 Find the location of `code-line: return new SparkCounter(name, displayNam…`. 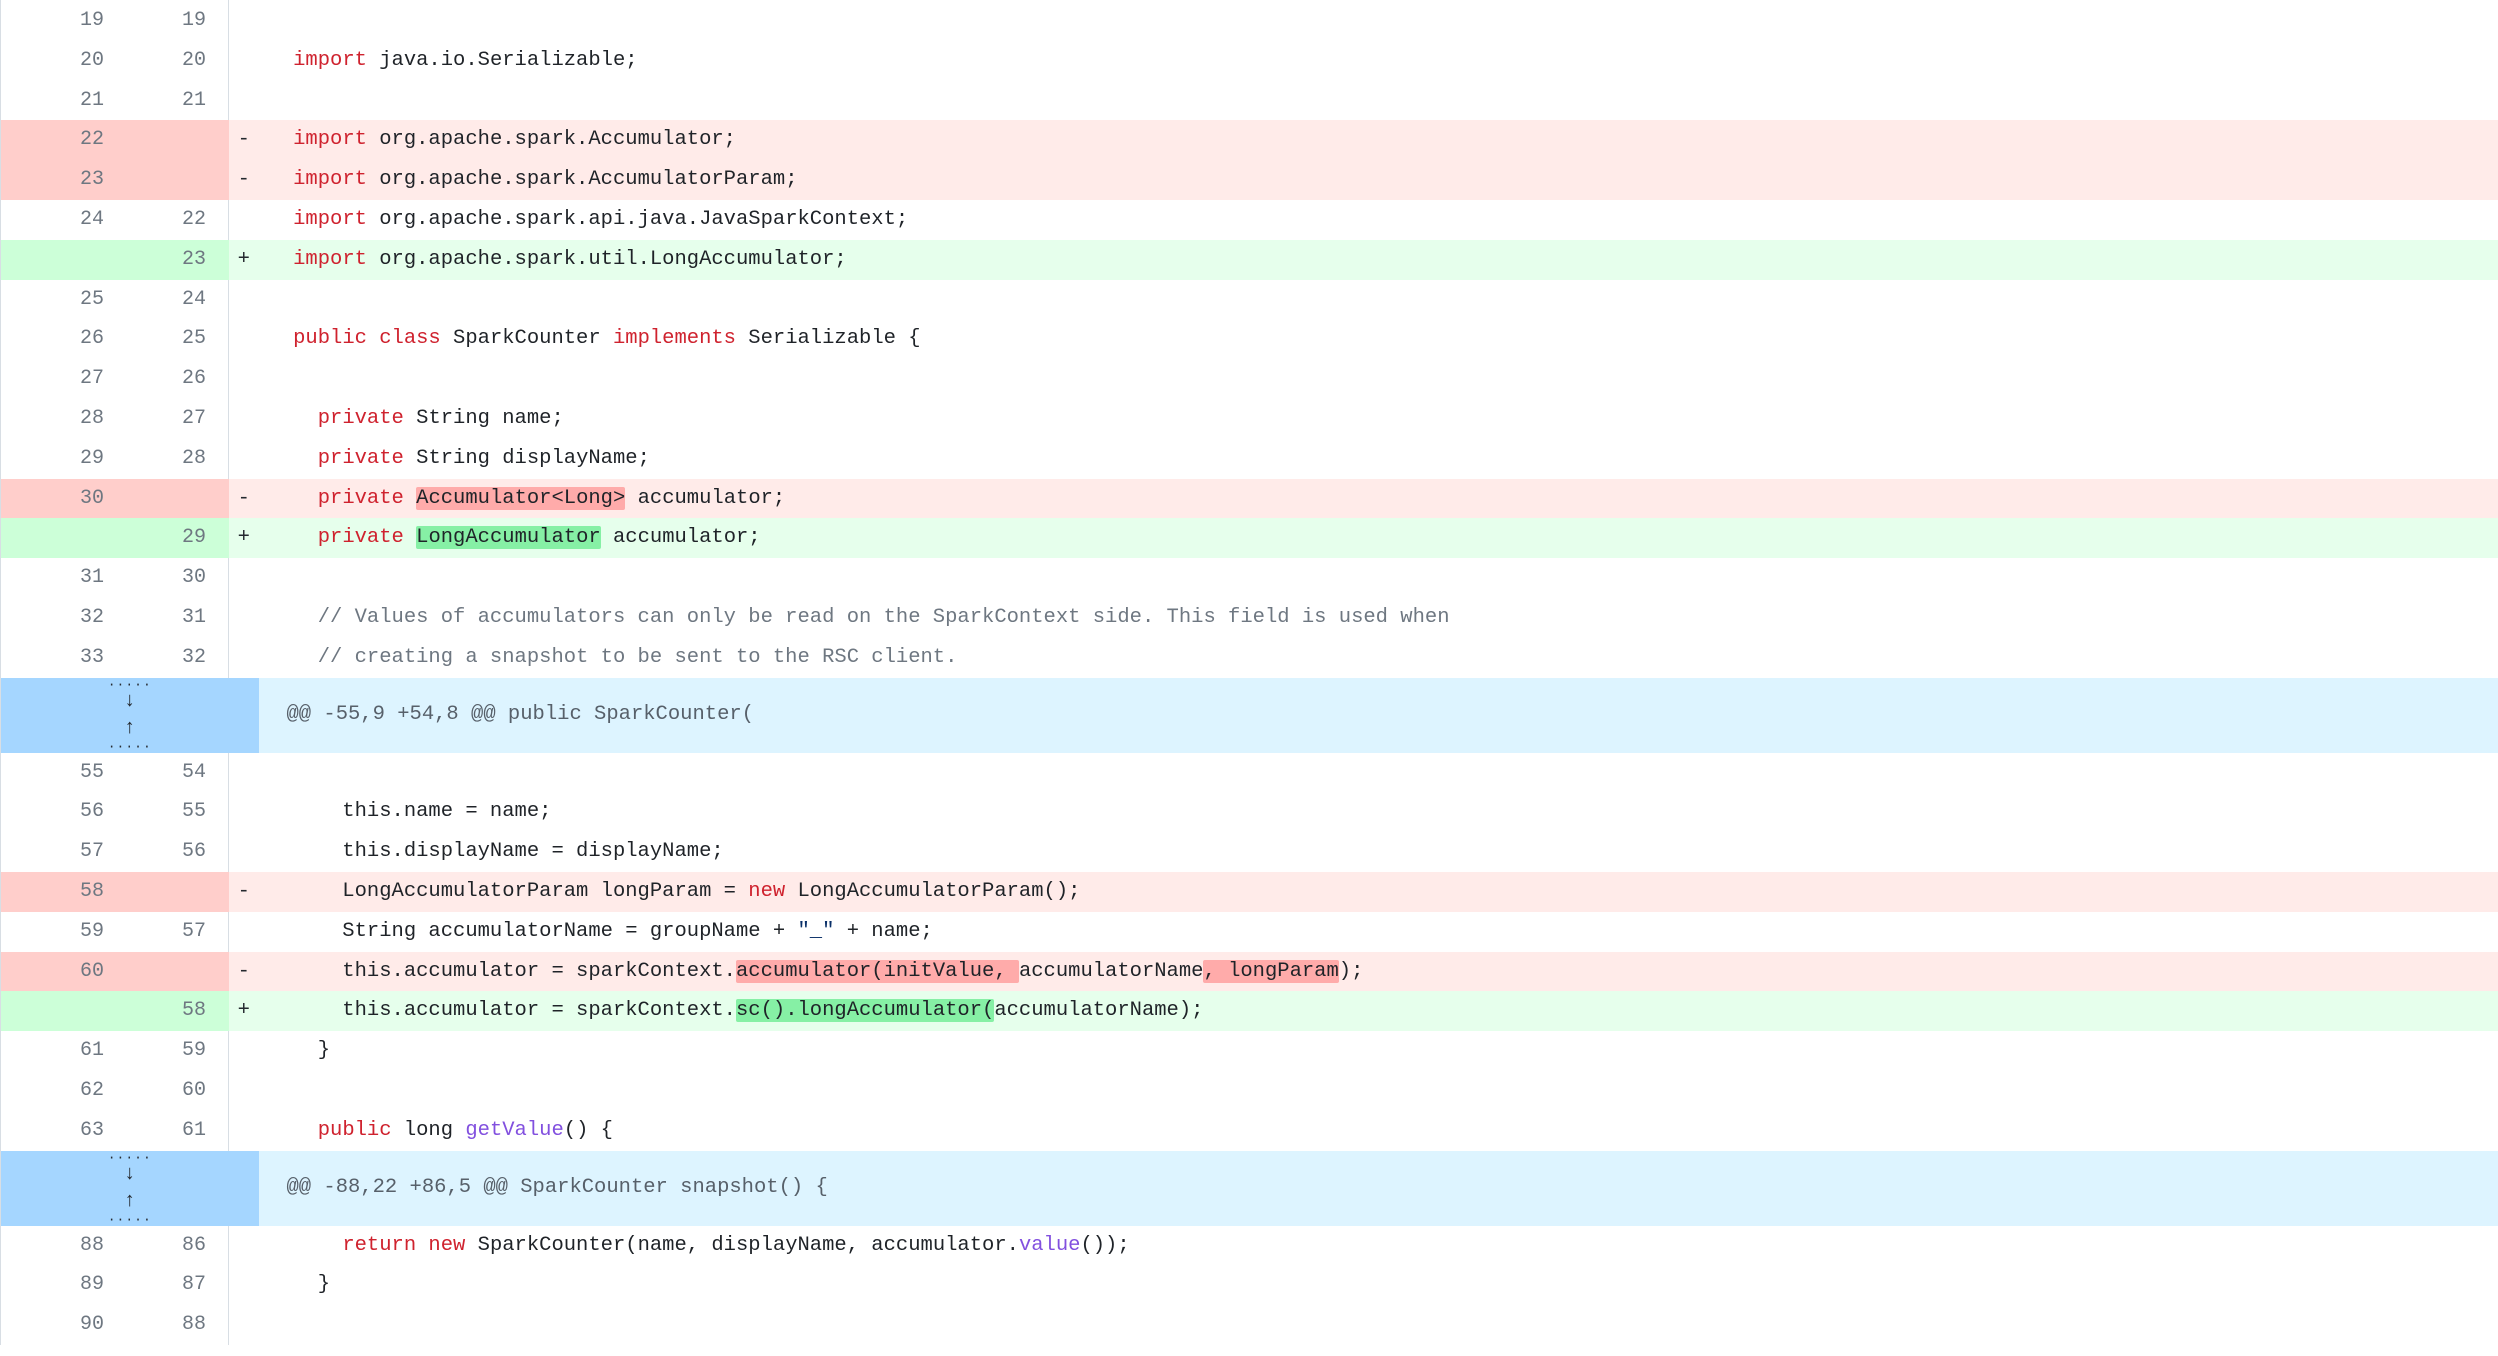

code-line: return new SparkCounter(name, displayNam… is located at coordinates (1378, 1245).